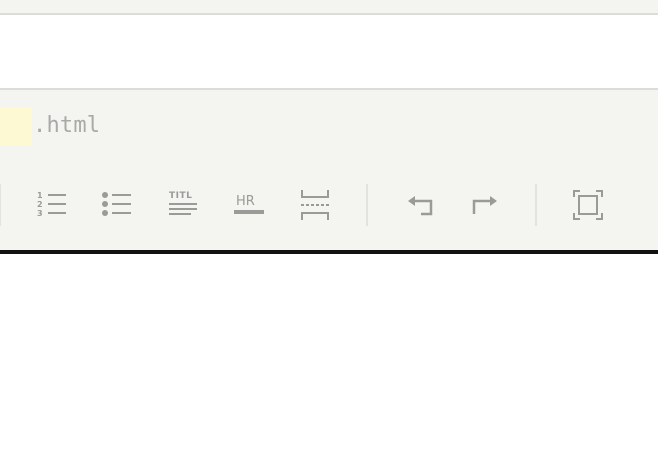 Image resolution: width=658 pixels, height=462 pixels. I want to click on svg-text: TITL, so click(180, 196).